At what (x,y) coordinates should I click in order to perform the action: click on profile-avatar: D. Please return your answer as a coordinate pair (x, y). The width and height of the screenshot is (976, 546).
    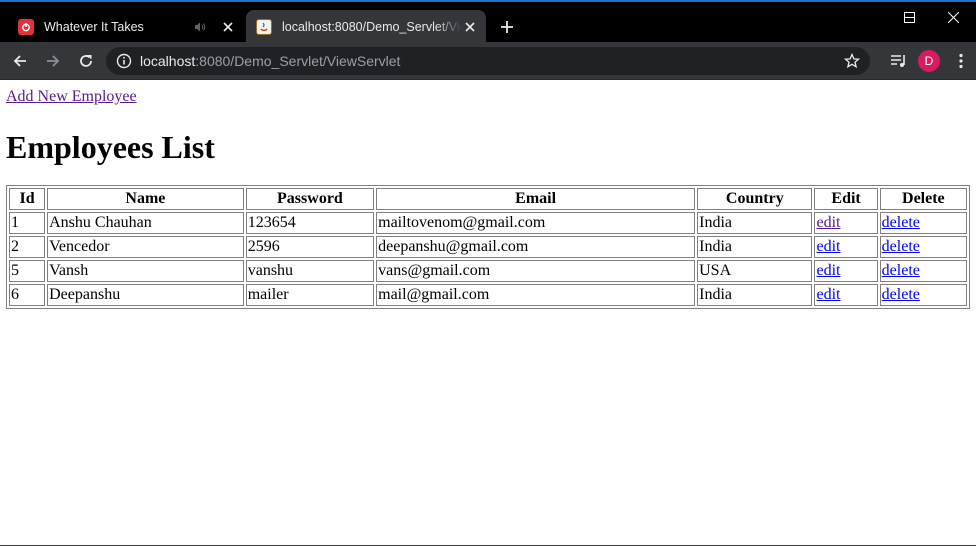
    Looking at the image, I should click on (929, 61).